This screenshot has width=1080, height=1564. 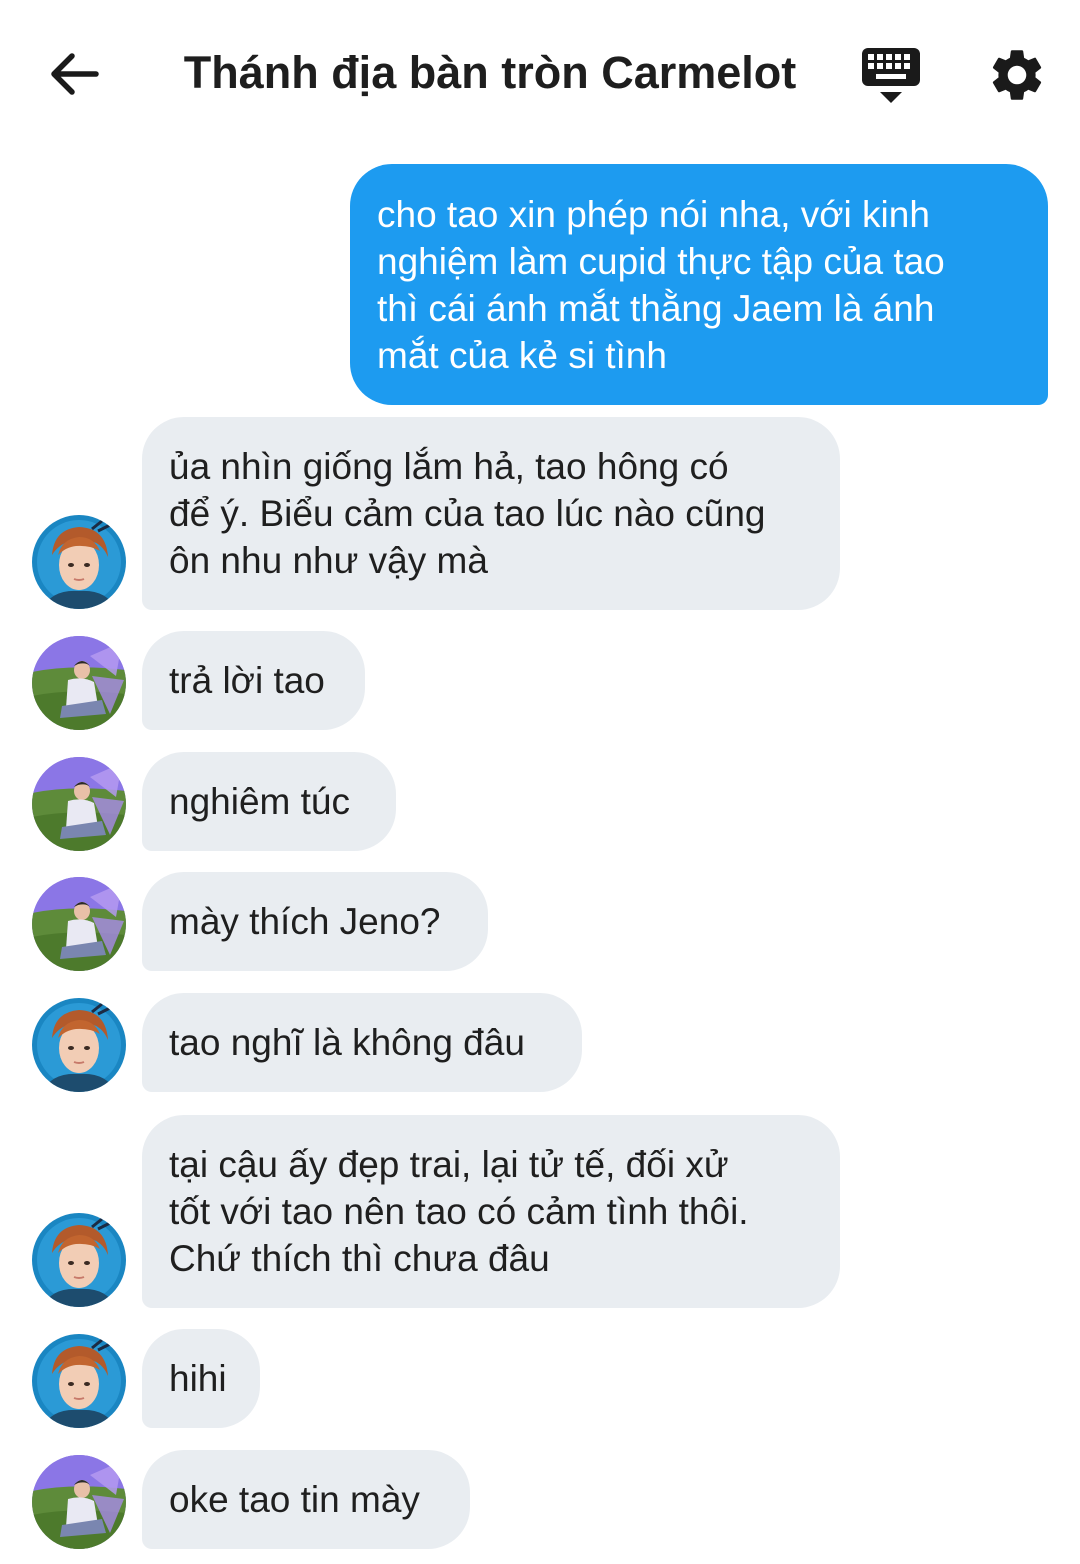 I want to click on message-bubble-incoming: mày thích Jeno?, so click(x=315, y=921).